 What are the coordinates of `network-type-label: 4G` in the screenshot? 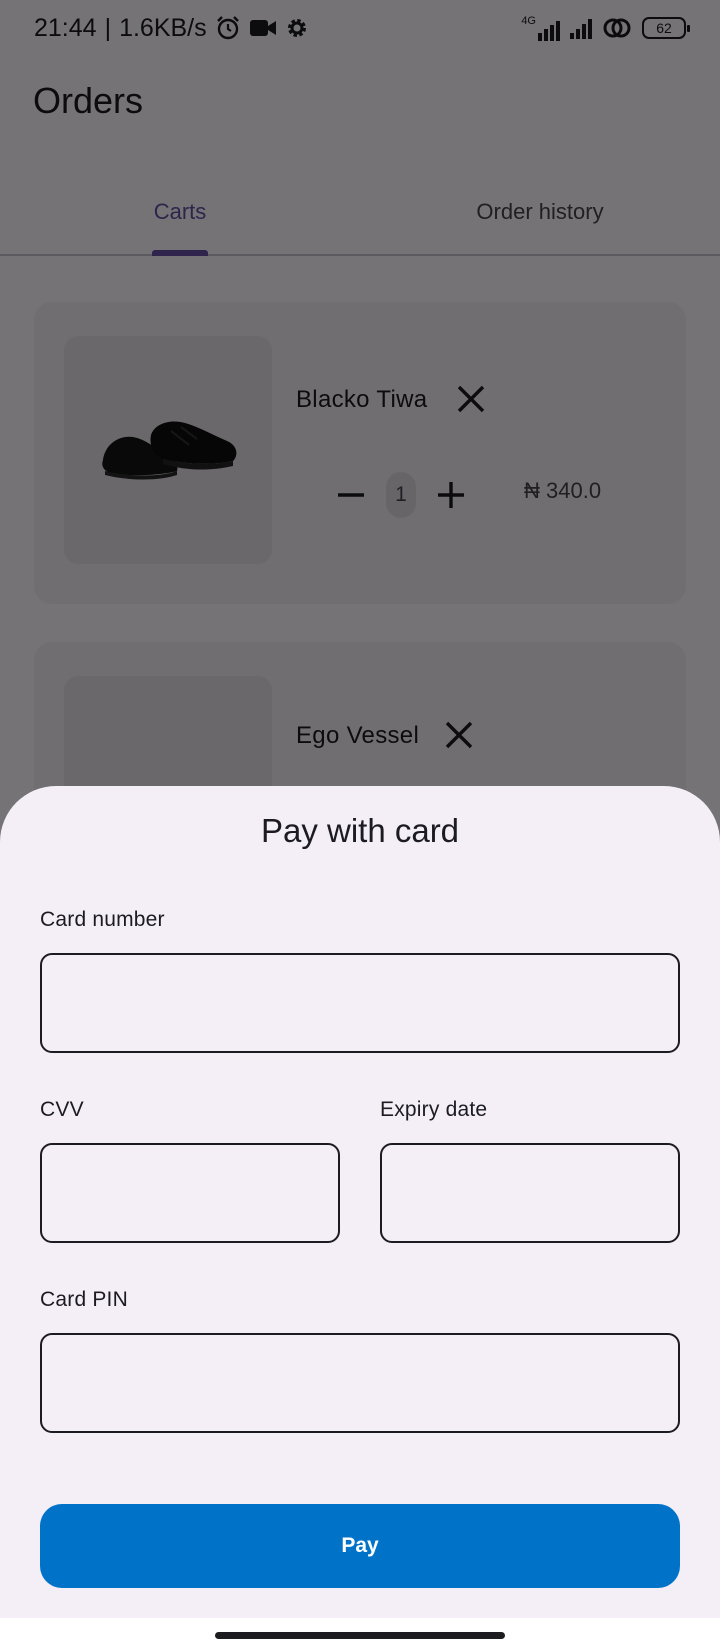 It's located at (528, 21).